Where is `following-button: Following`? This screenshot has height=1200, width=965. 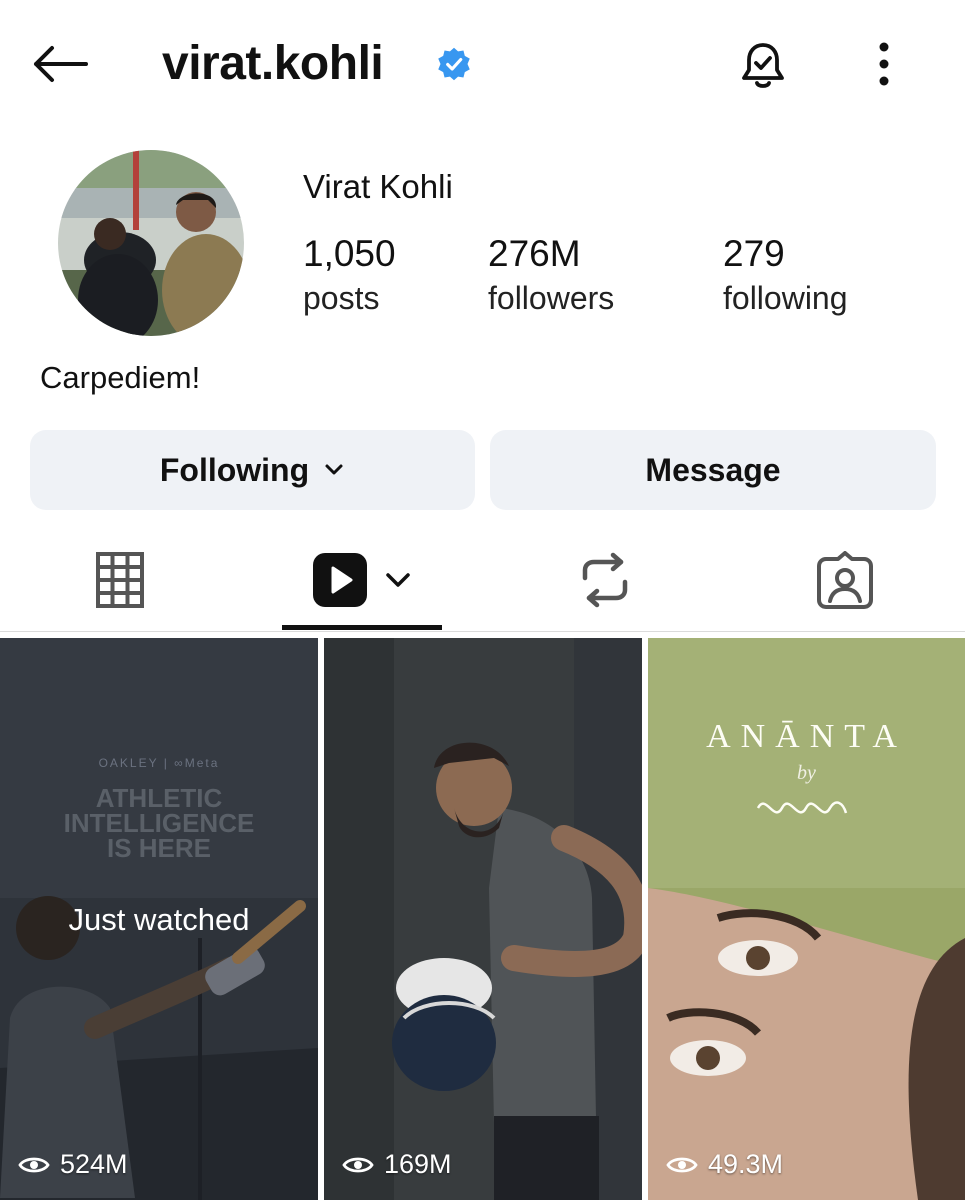
following-button: Following is located at coordinates (252, 470).